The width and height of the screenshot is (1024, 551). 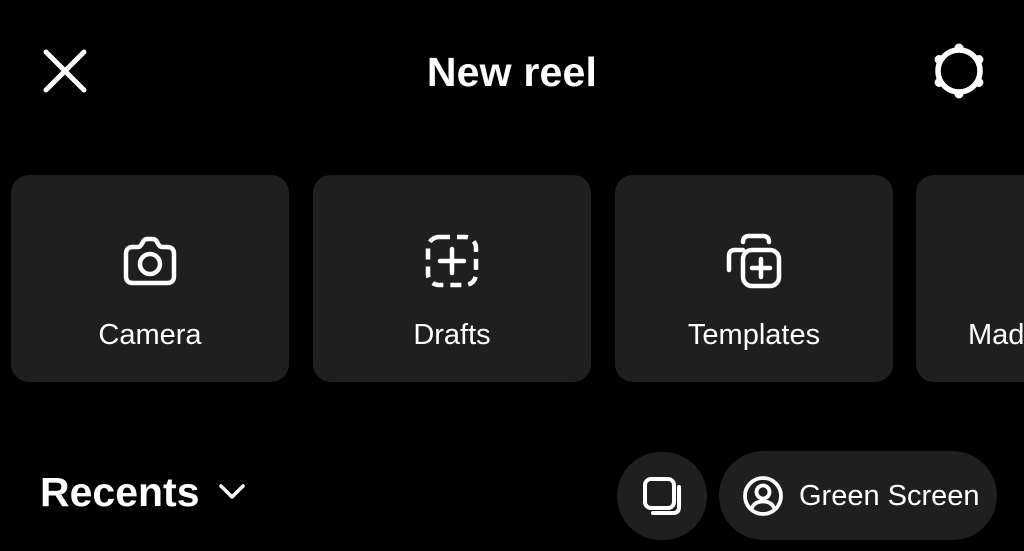 I want to click on page-title: New reel, so click(x=512, y=72).